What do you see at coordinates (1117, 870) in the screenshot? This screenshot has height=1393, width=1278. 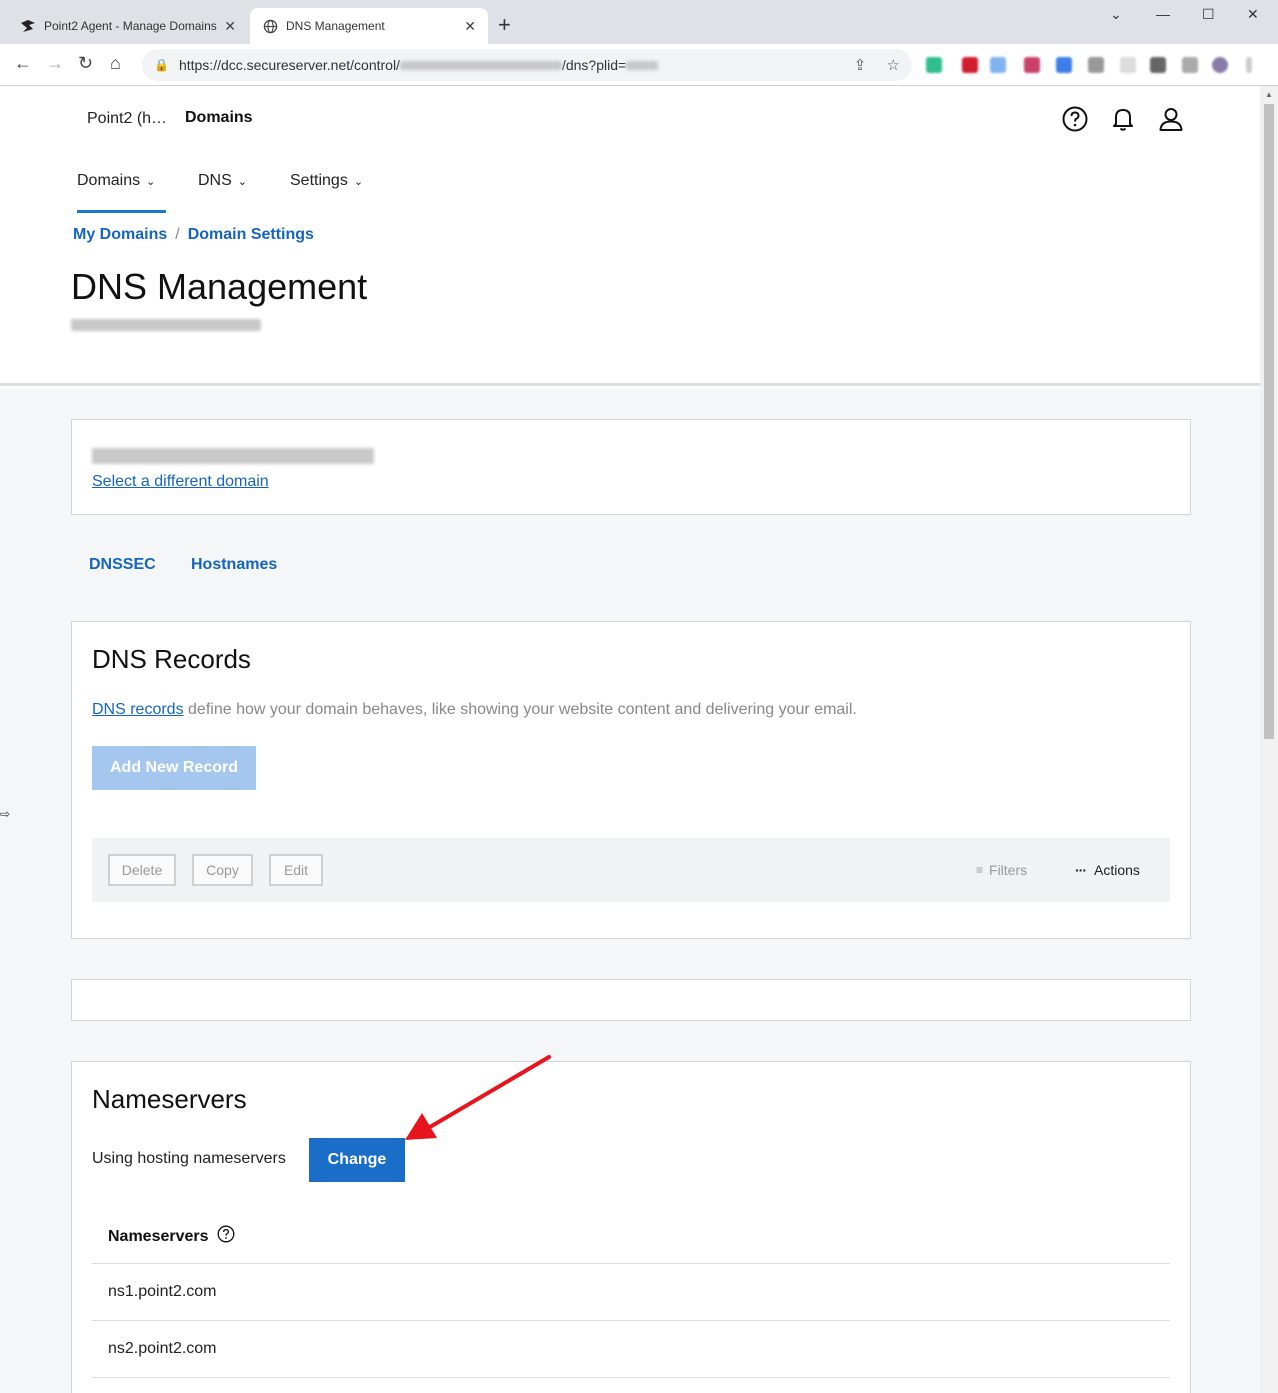 I see `actions-label: Actions` at bounding box center [1117, 870].